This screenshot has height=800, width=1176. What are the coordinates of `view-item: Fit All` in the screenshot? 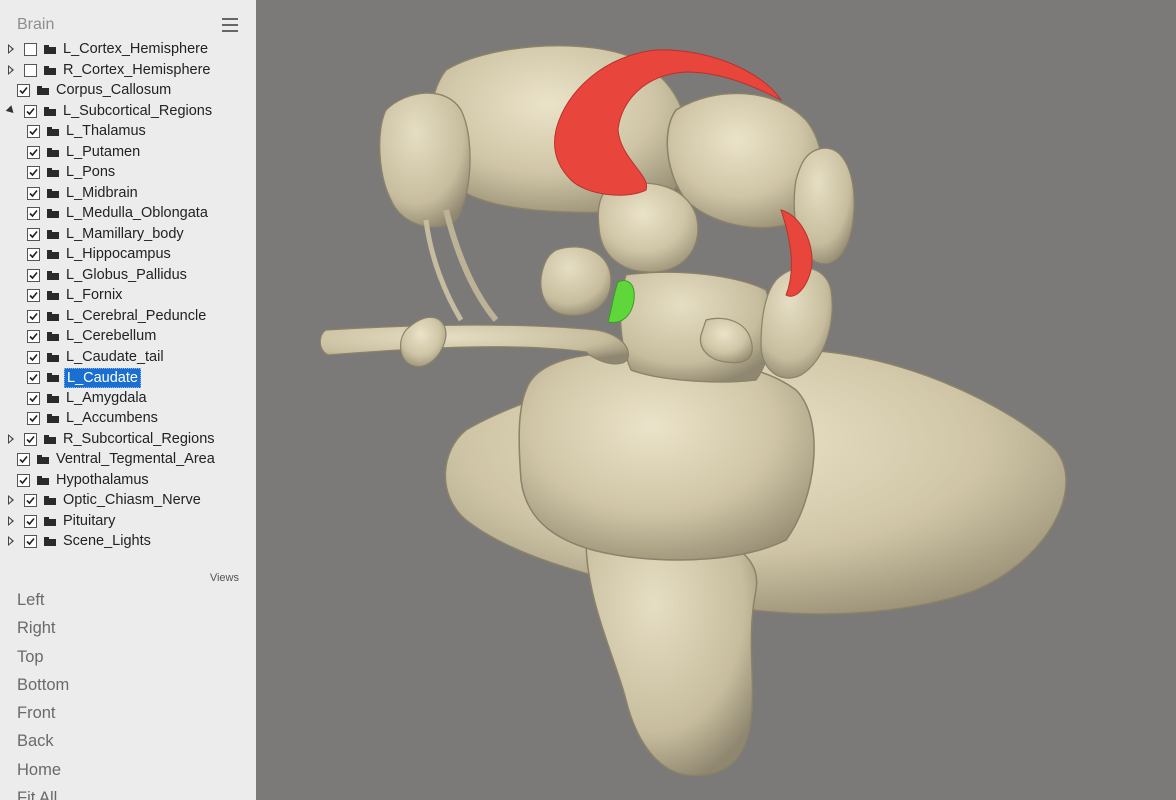 It's located at (43, 793).